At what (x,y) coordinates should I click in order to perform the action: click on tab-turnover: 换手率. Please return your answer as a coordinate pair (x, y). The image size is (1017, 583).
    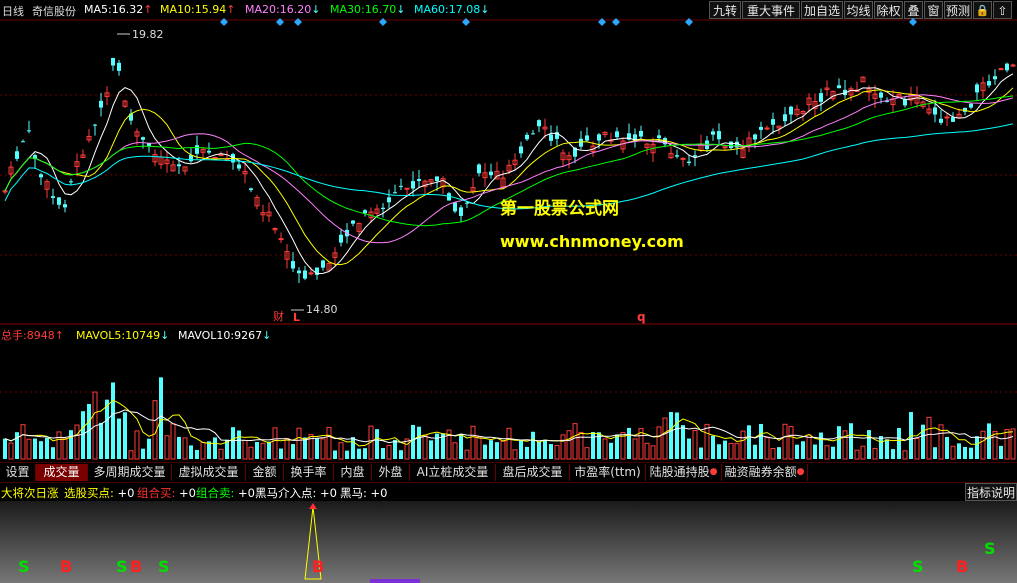
    Looking at the image, I should click on (309, 472).